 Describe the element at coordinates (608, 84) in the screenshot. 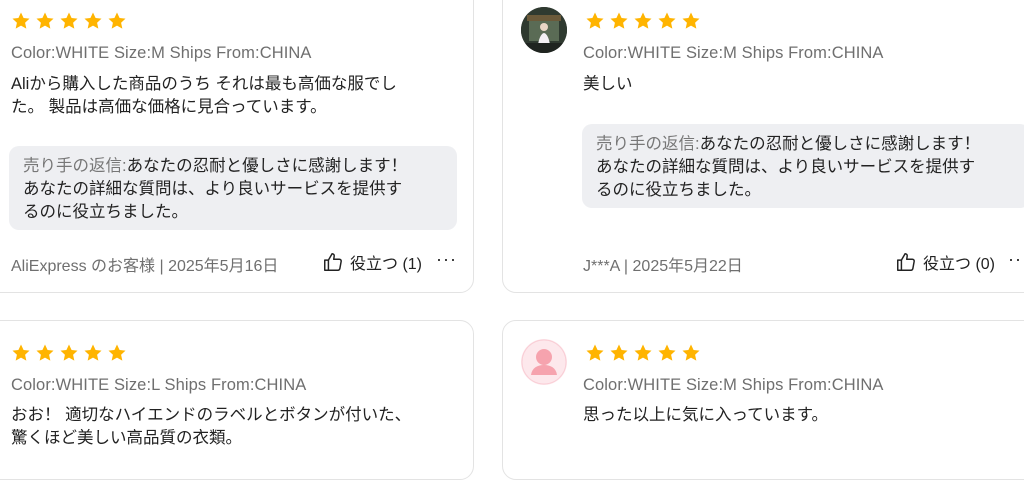

I see `review-text: 美しい` at that location.